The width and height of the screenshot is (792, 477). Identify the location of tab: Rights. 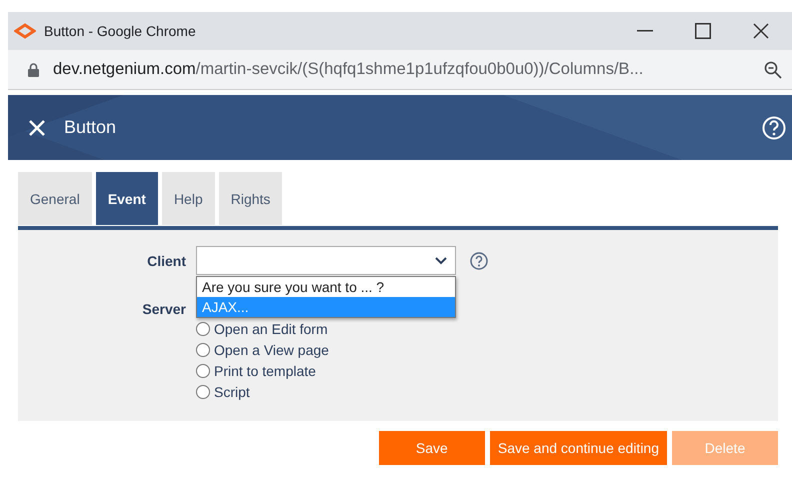
(250, 198).